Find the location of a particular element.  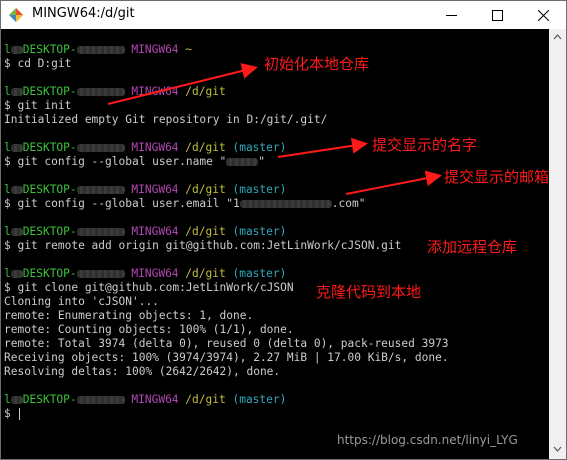

maximize-icon is located at coordinates (497, 15).